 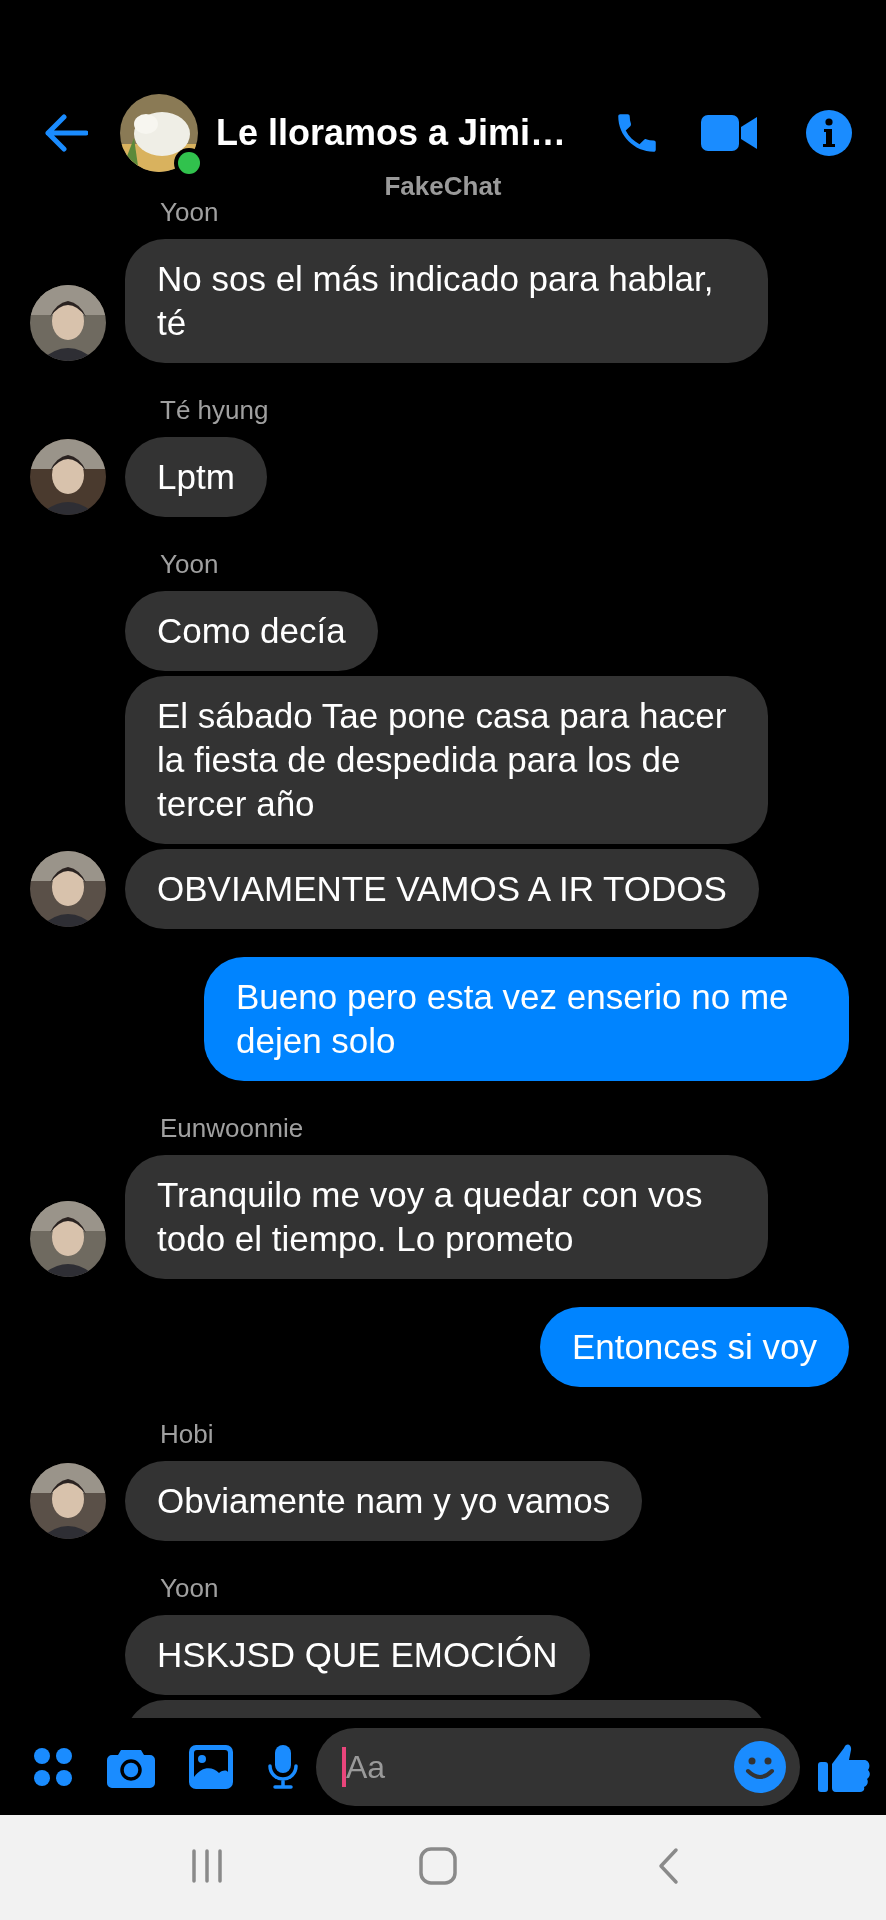 What do you see at coordinates (446, 1217) in the screenshot?
I see `message-bubble: Tranquilo me voy a quedar con vos todo el tiempo. Lo prometo` at bounding box center [446, 1217].